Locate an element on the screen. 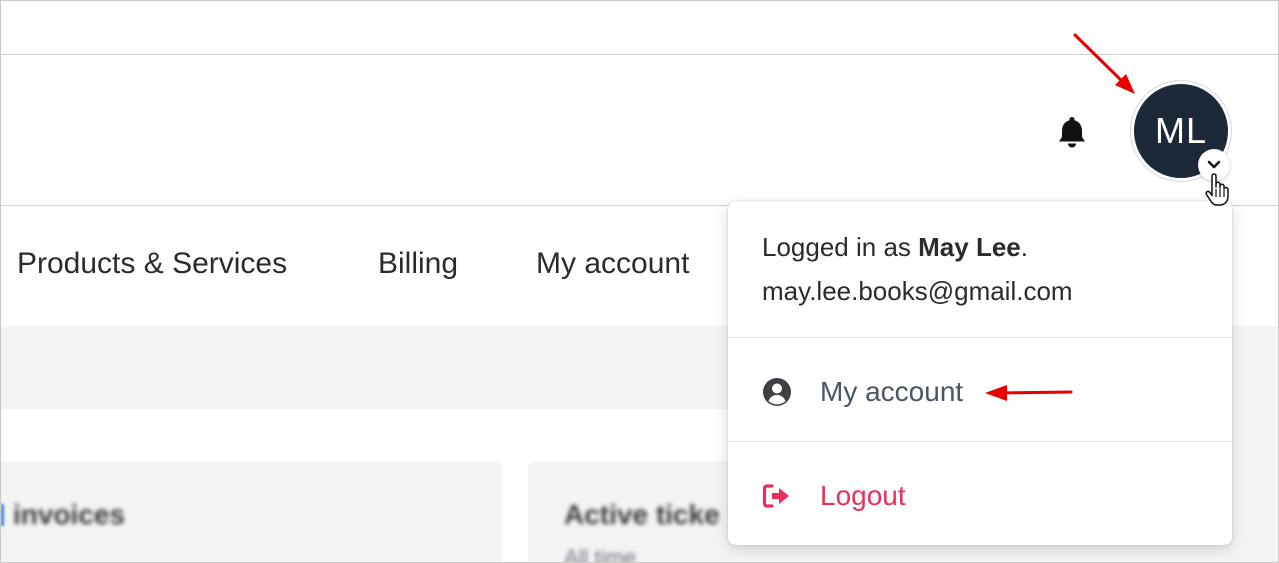 This screenshot has width=1279, height=563. nav-item-products-services: Products & Services is located at coordinates (152, 264).